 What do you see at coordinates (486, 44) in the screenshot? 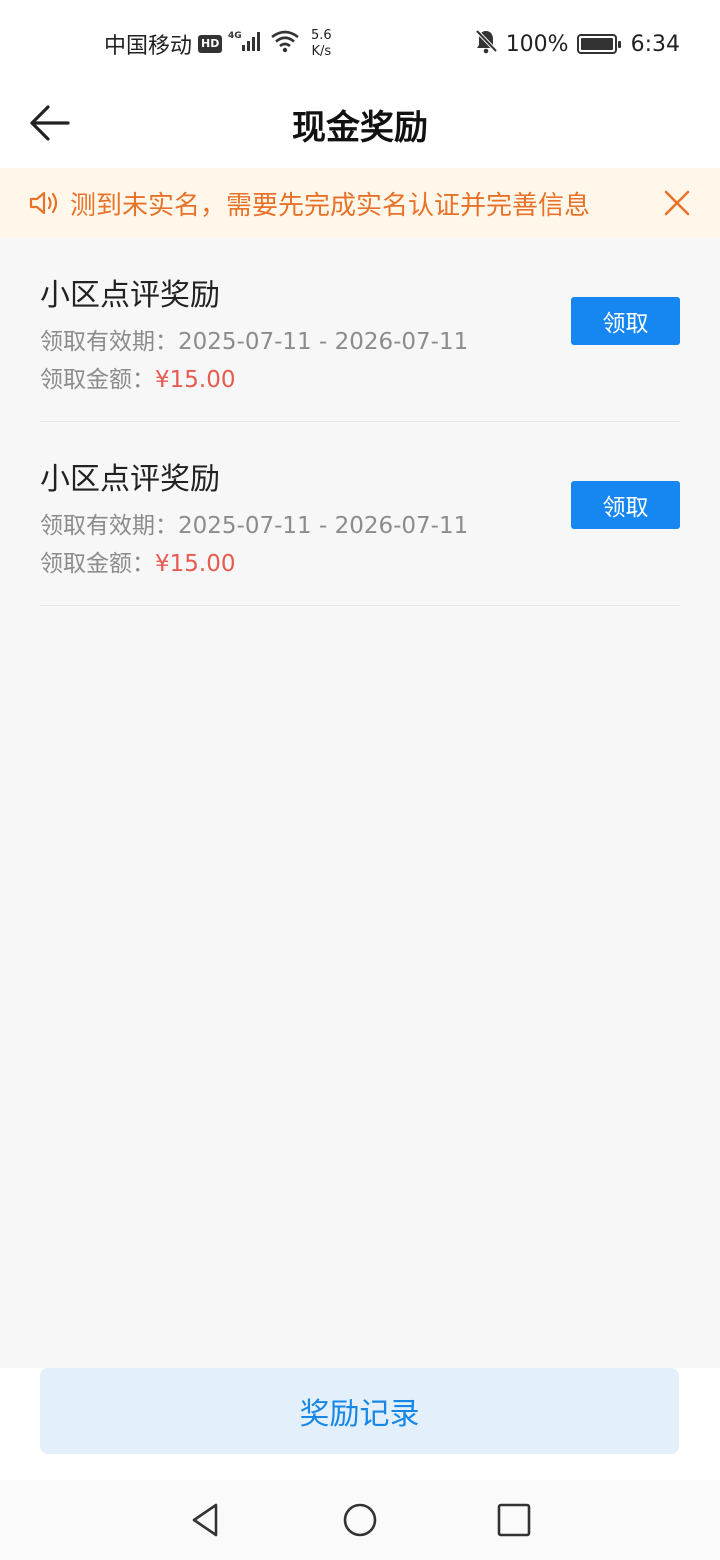
I see `bell-muted-icon` at bounding box center [486, 44].